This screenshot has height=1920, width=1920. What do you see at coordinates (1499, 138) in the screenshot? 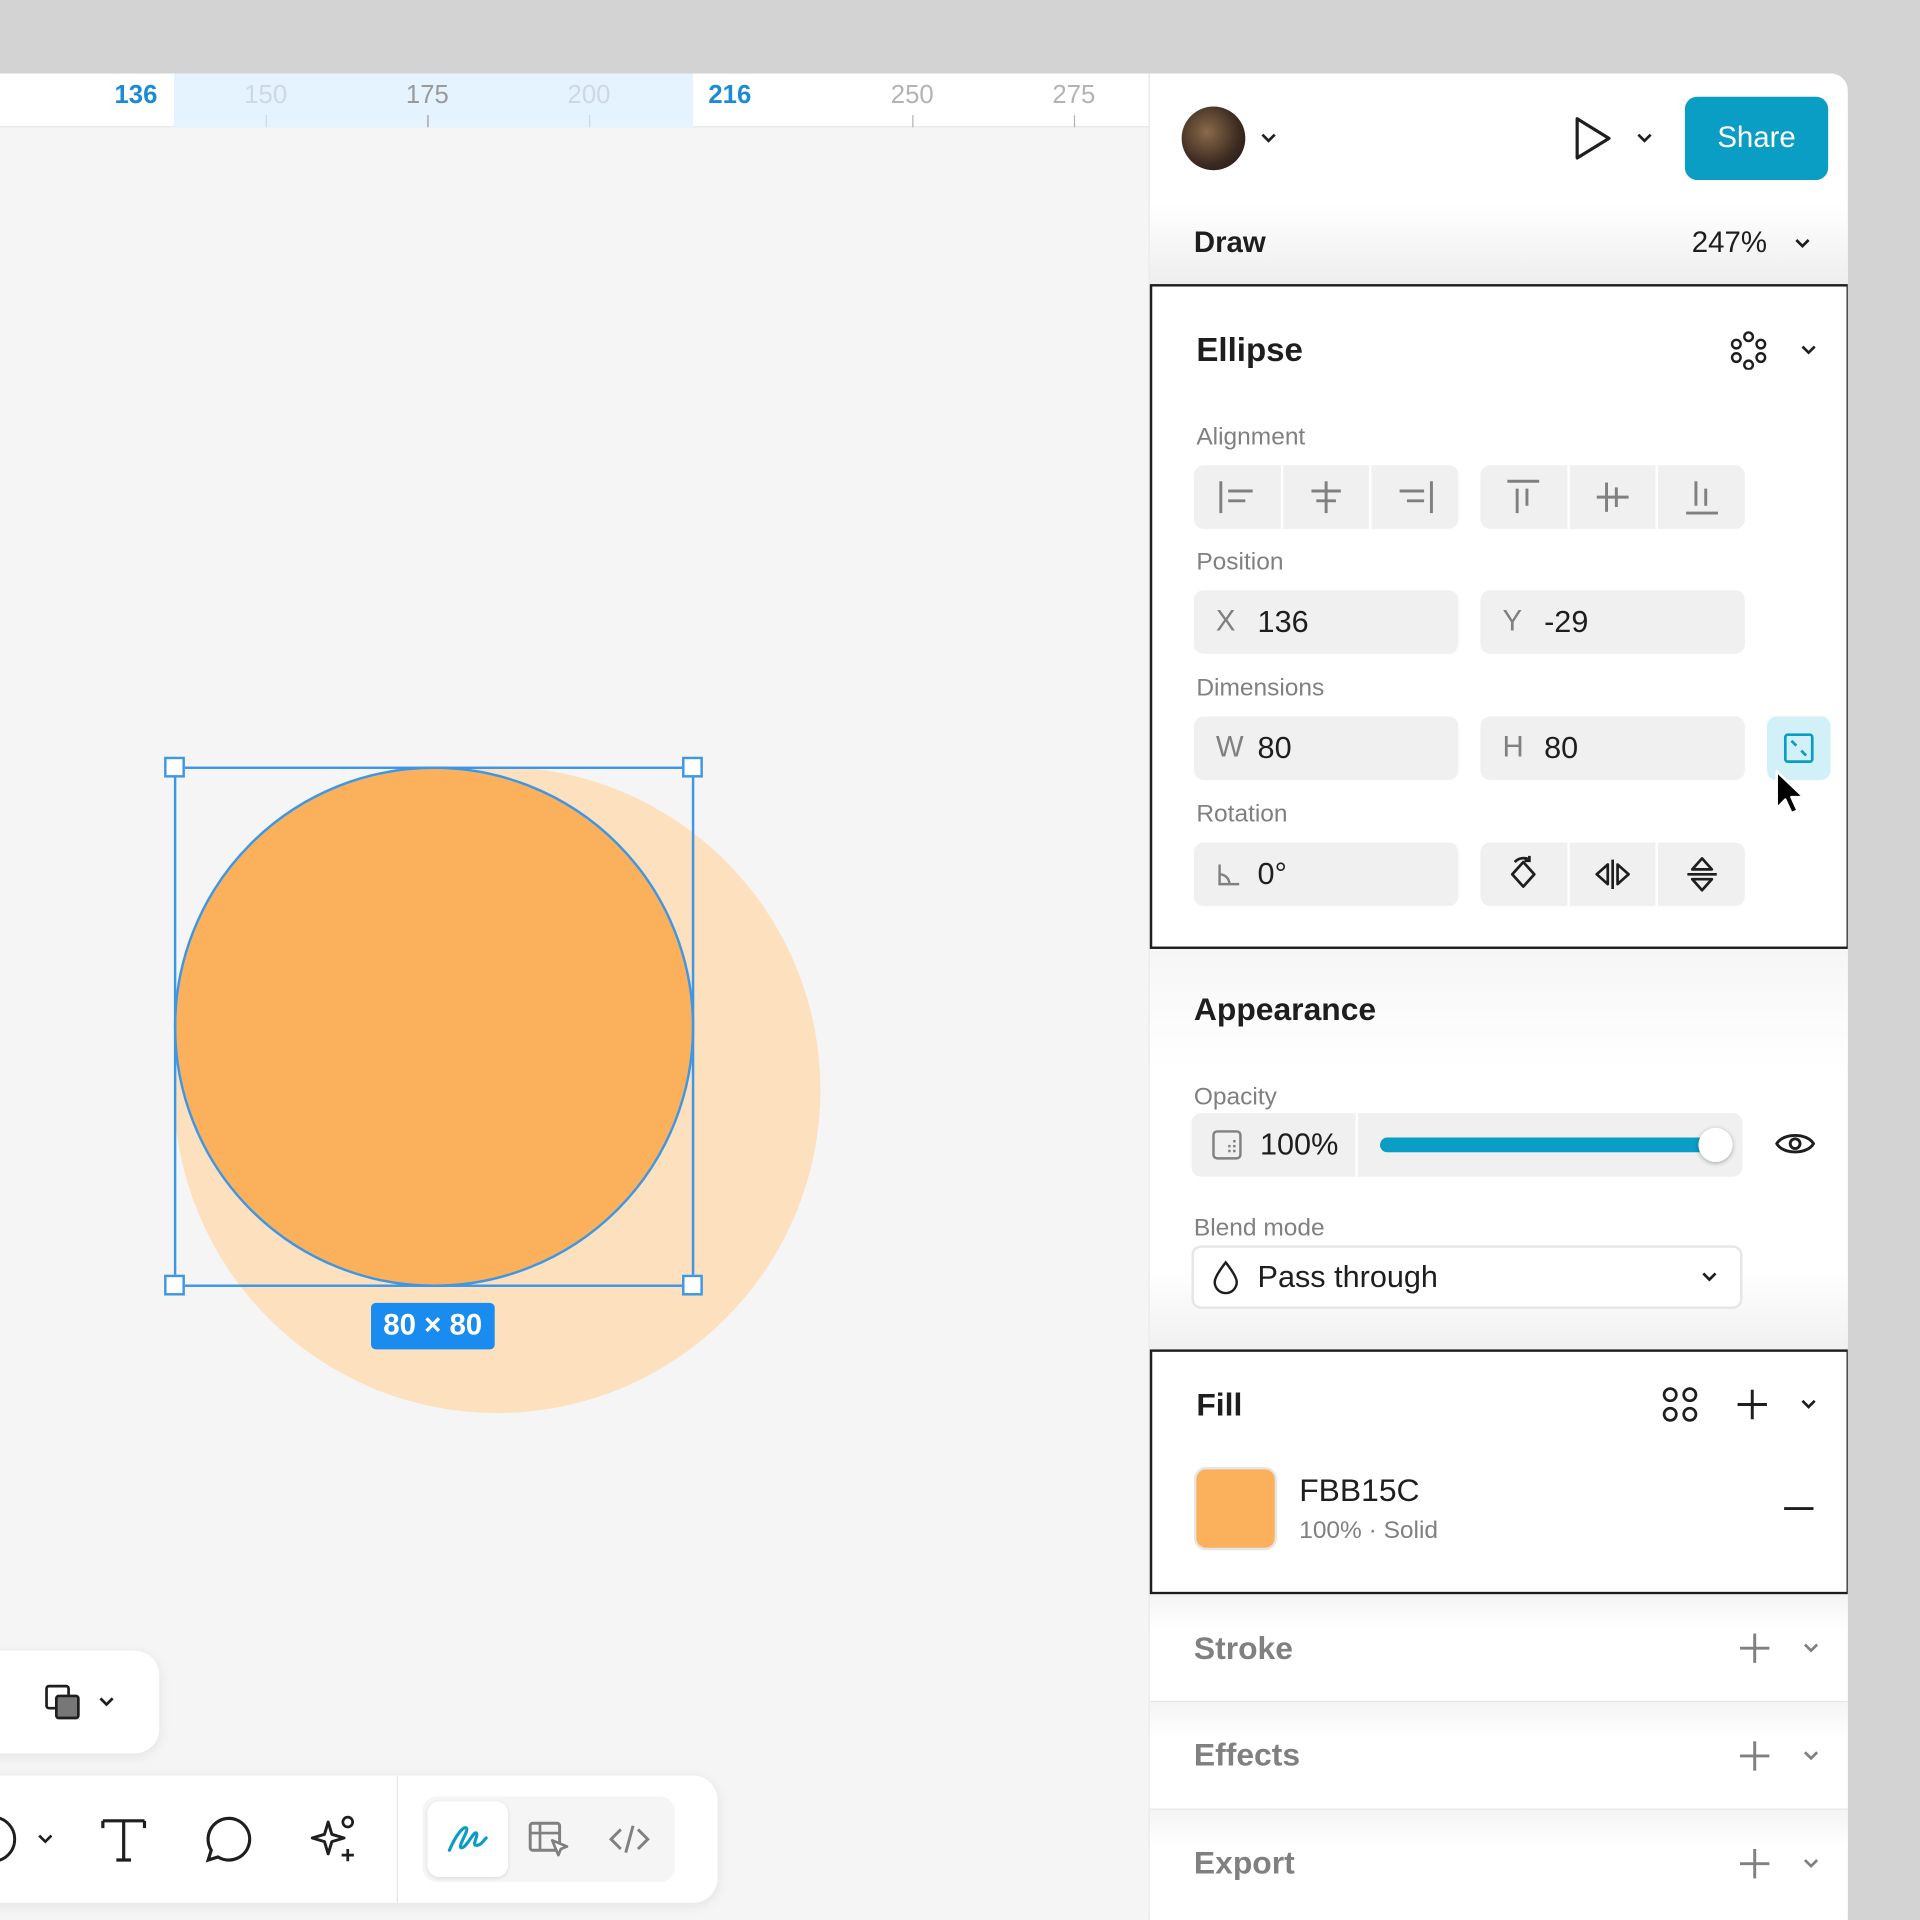
I see `panel-topbar: Share` at bounding box center [1499, 138].